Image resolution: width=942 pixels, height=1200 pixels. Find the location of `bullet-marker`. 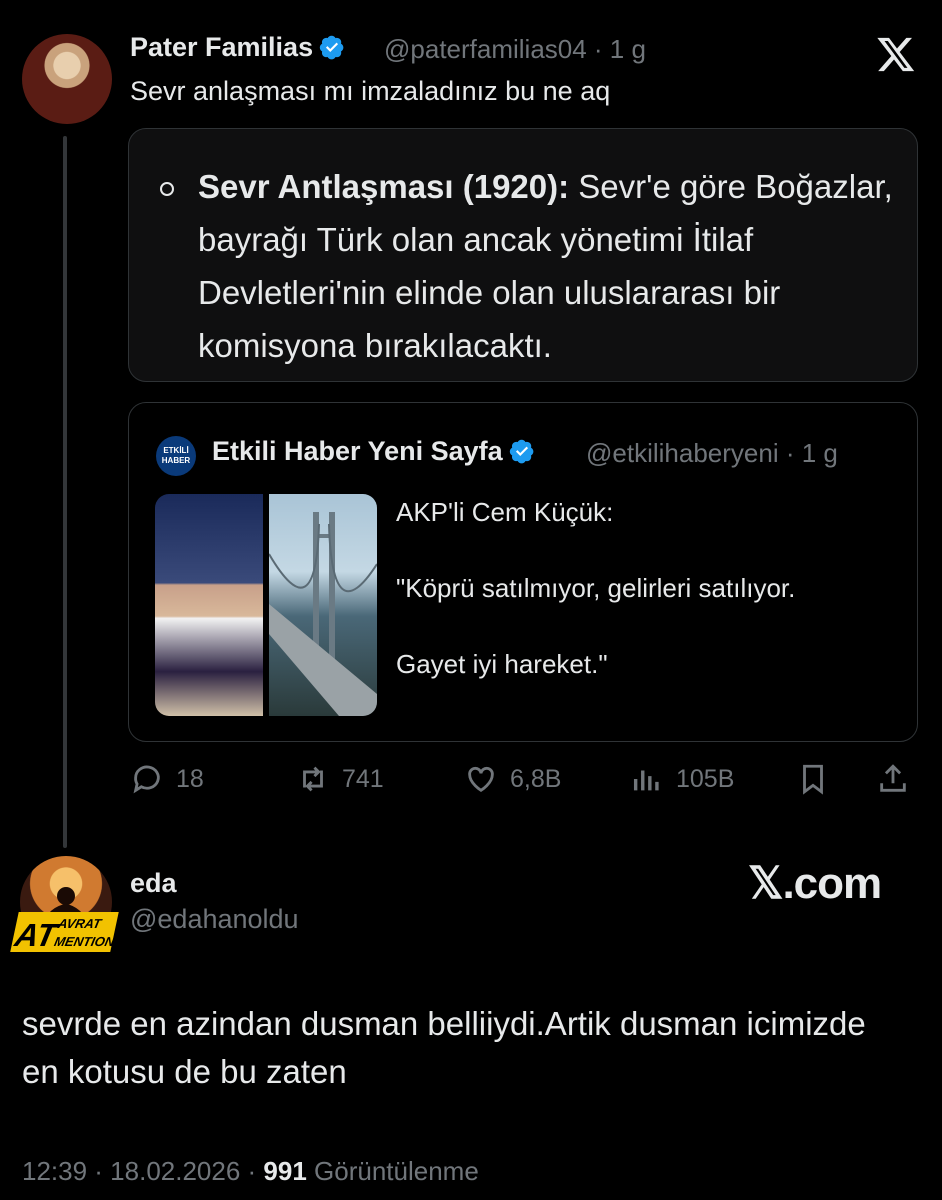

bullet-marker is located at coordinates (167, 189).